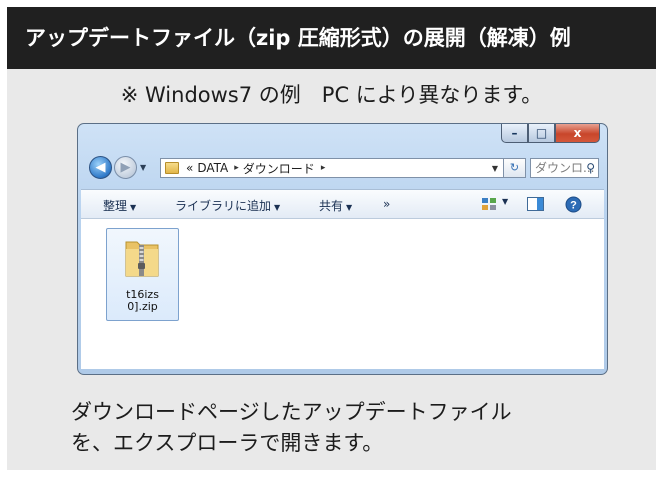 The height and width of the screenshot is (477, 662). I want to click on minimize-button: –, so click(514, 133).